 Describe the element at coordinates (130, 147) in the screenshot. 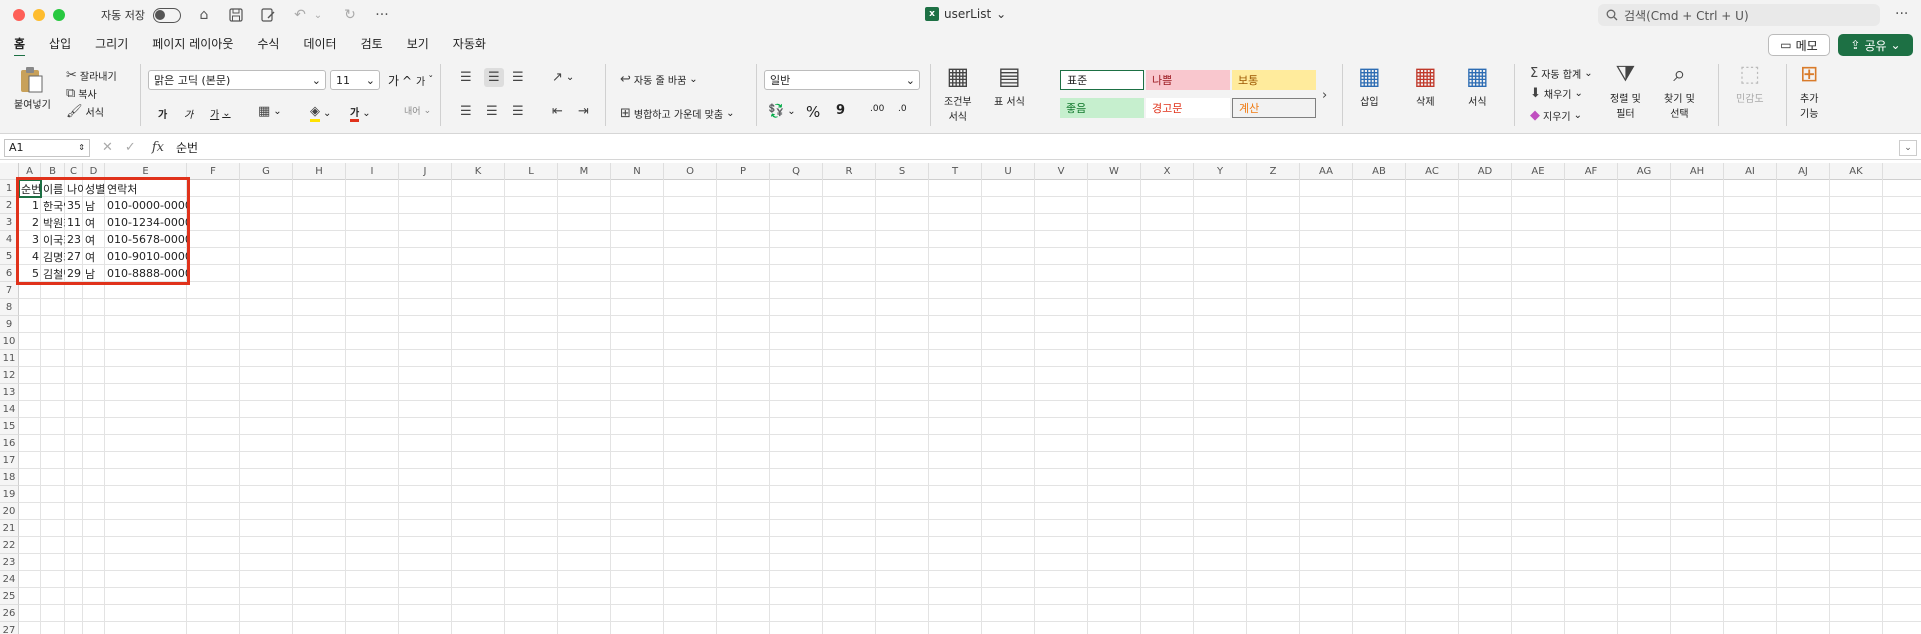

I see `confirm-icon: ✓` at that location.